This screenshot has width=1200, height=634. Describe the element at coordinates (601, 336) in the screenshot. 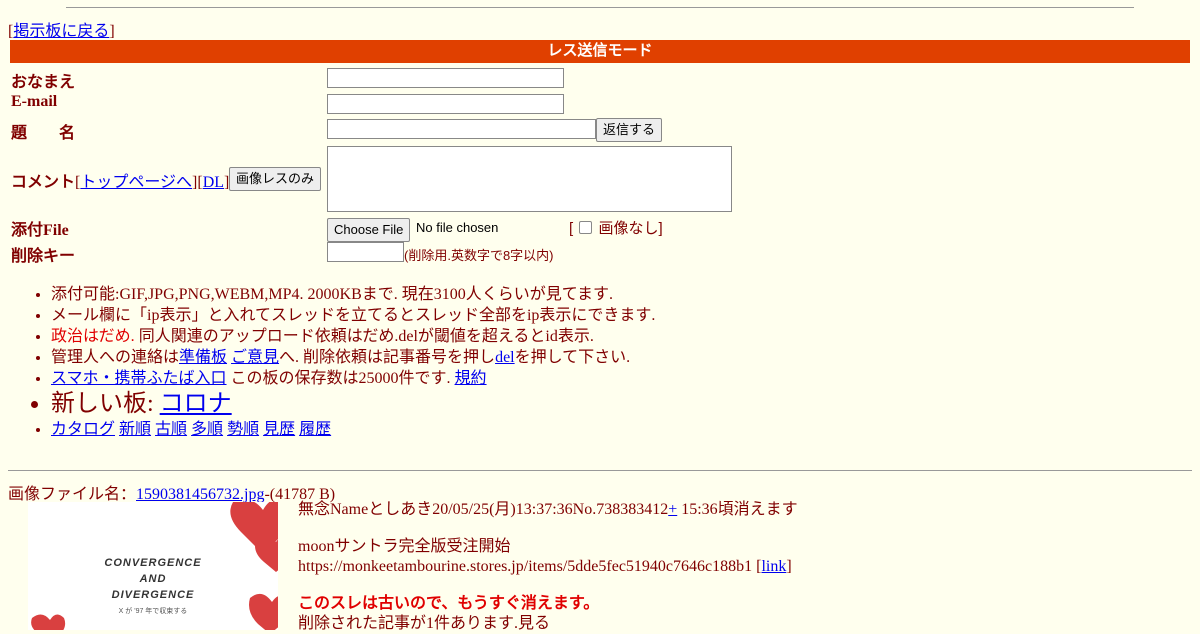

I see `note-rules: 政治はだめ. 同人関連のアップロード依頼はだめ.delが閾値を超えるとid表示.` at that location.